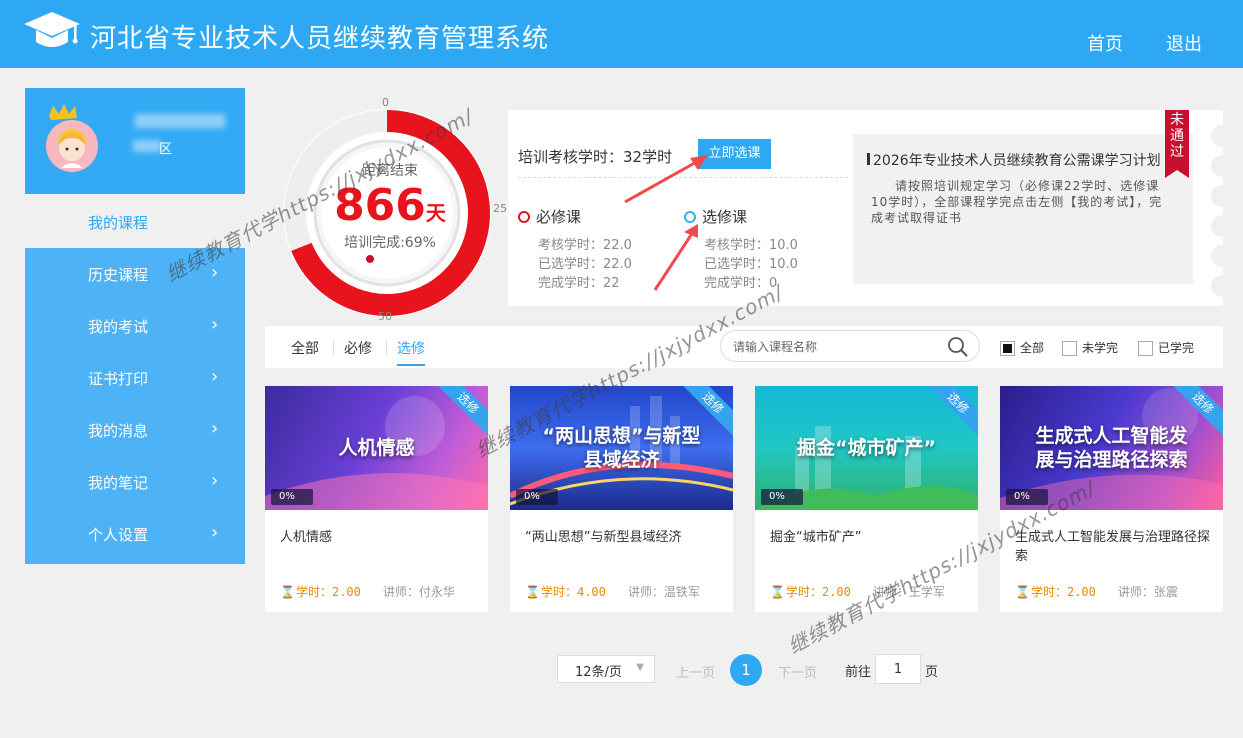  What do you see at coordinates (559, 217) in the screenshot?
I see `required-title: 必修课` at bounding box center [559, 217].